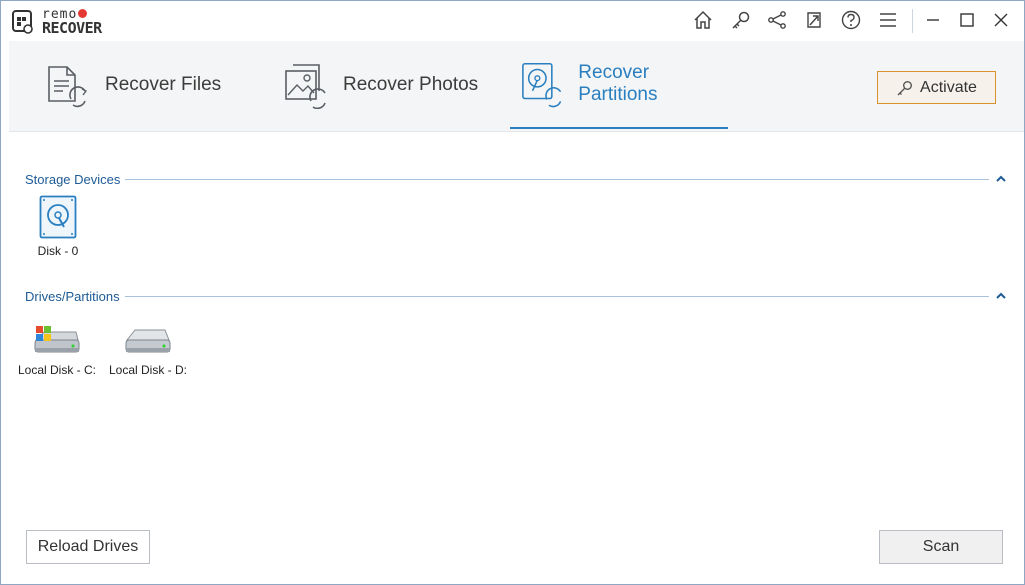 This screenshot has width=1025, height=585. Describe the element at coordinates (88, 547) in the screenshot. I see `reload-drives-button: Reload Drives` at that location.